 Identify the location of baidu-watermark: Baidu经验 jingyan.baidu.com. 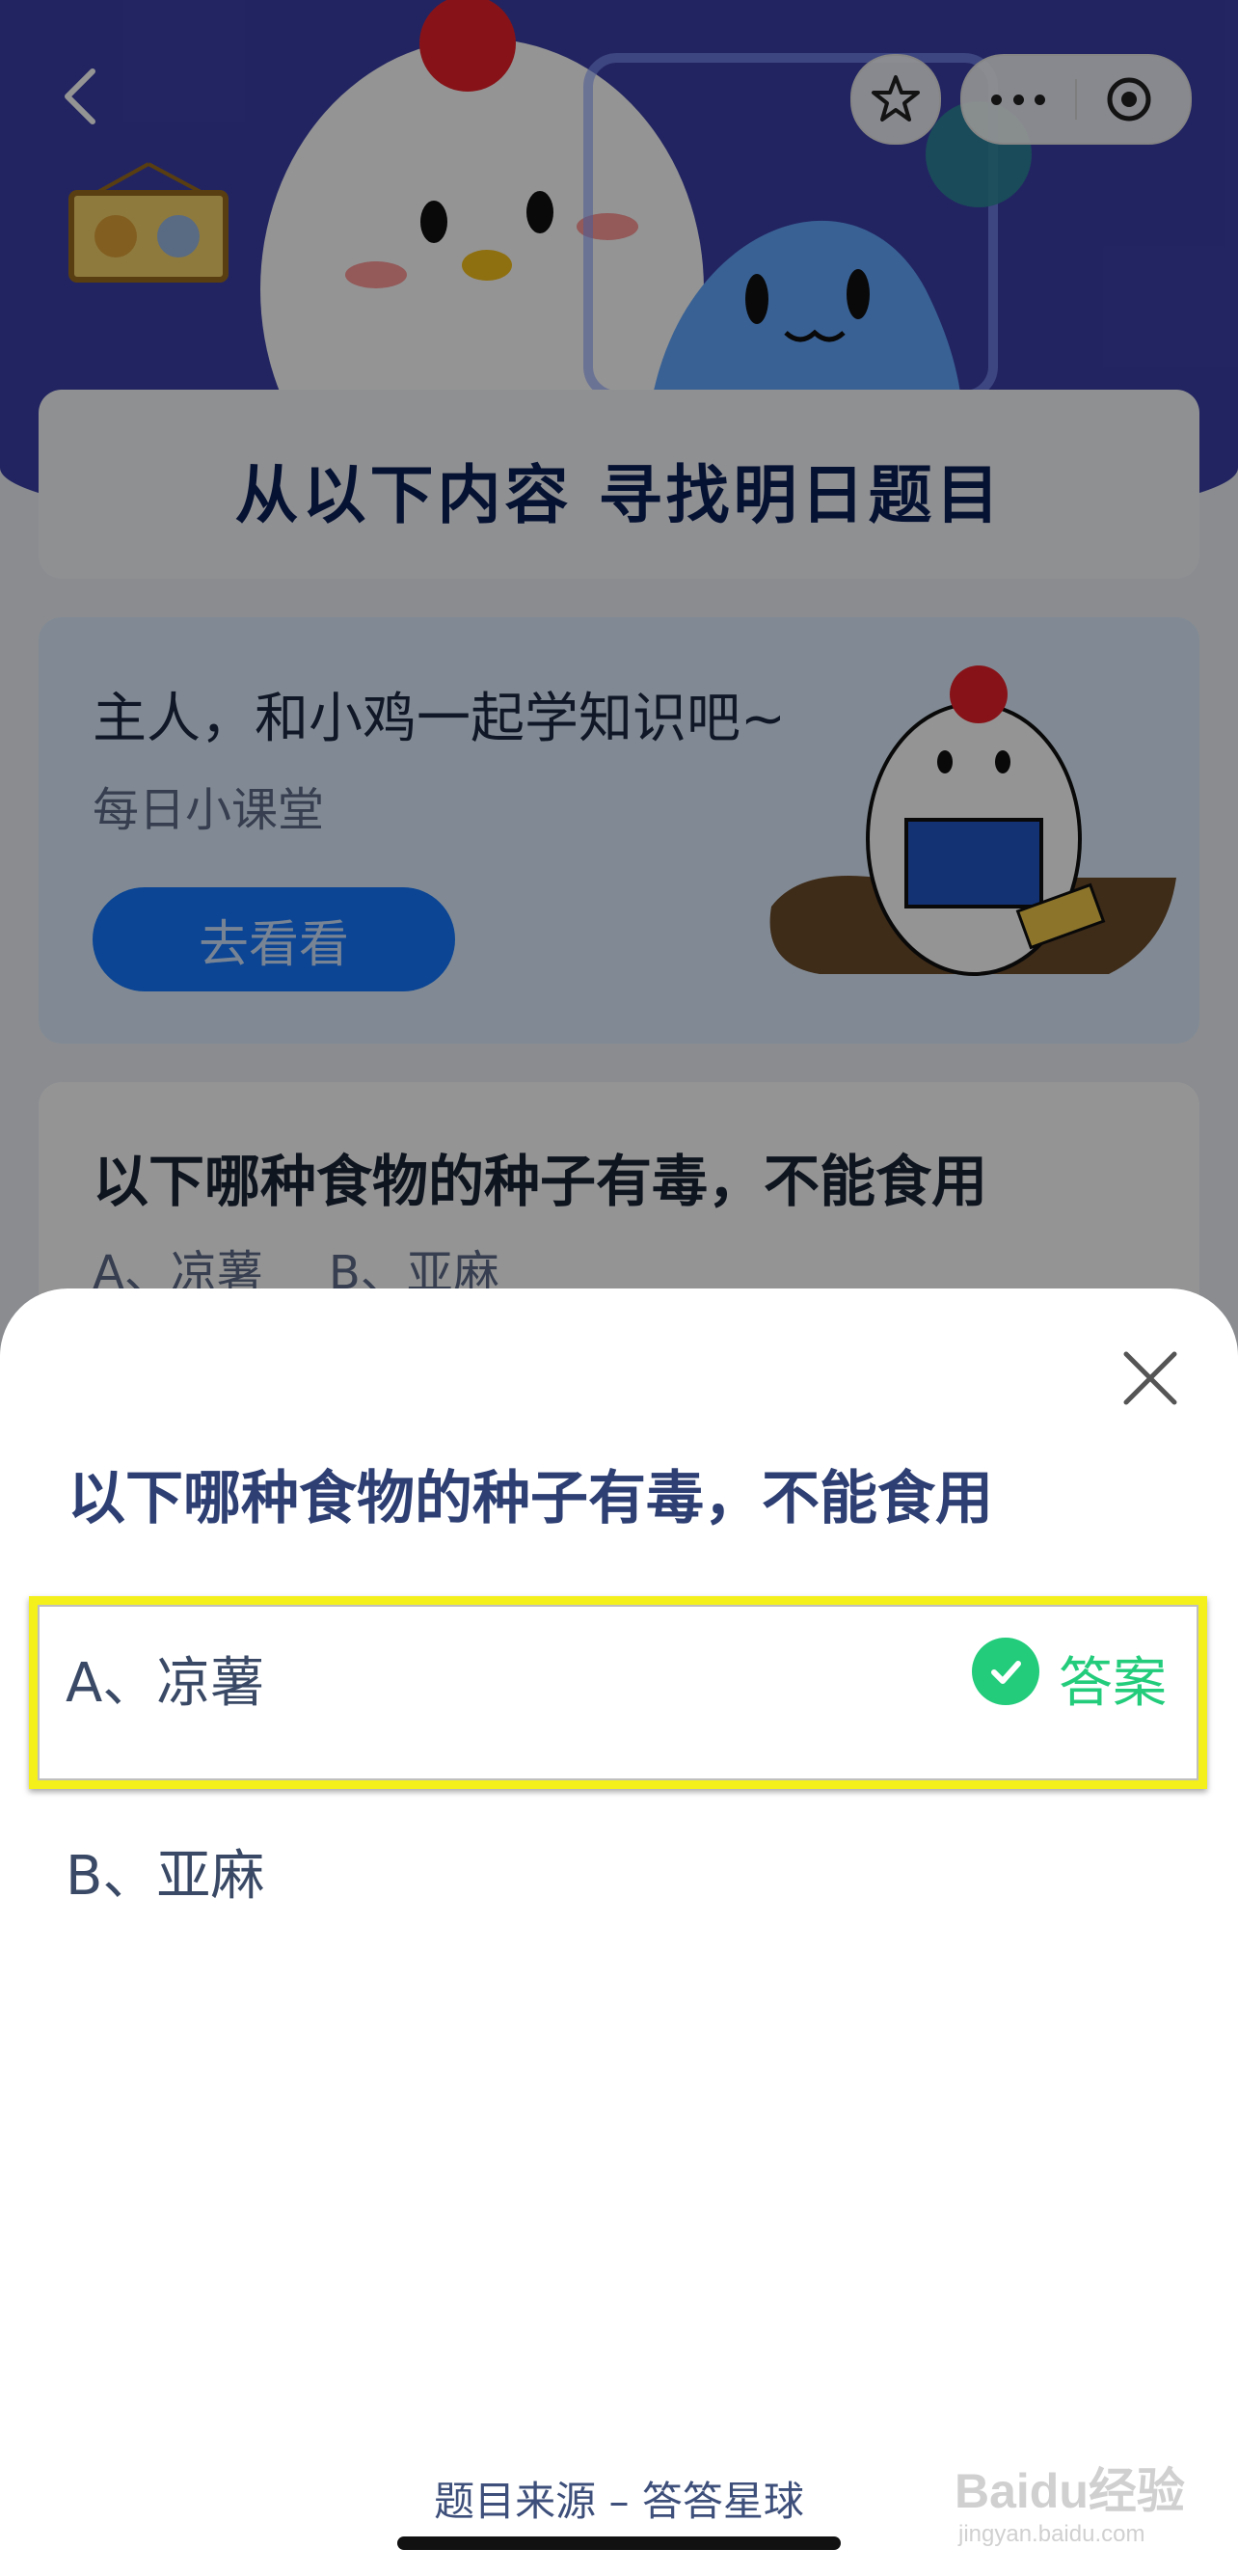
(1070, 2505).